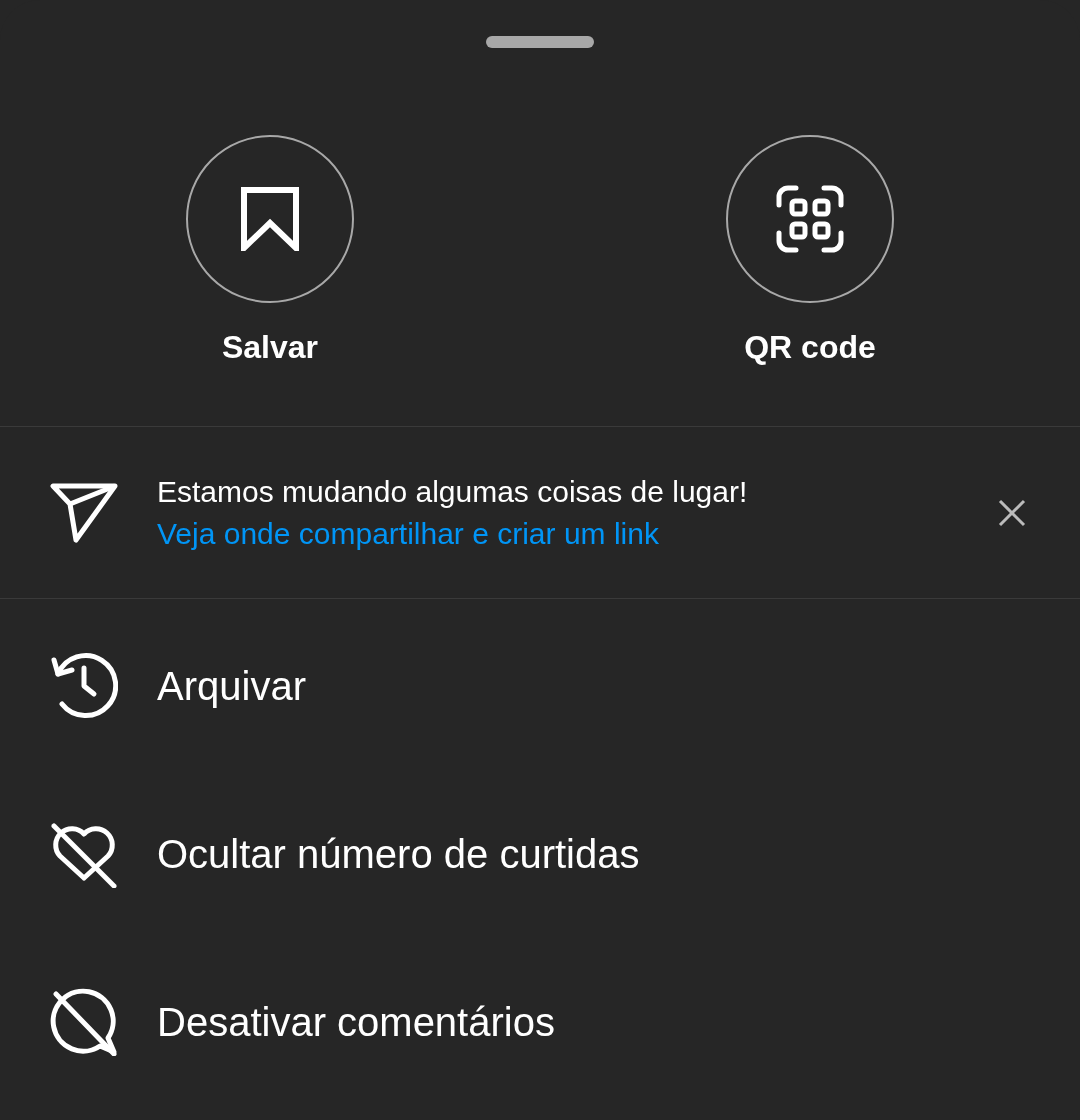 This screenshot has width=1080, height=1120. Describe the element at coordinates (453, 491) in the screenshot. I see `notice-message: Estamos mudando algumas coisas de lugar!` at that location.